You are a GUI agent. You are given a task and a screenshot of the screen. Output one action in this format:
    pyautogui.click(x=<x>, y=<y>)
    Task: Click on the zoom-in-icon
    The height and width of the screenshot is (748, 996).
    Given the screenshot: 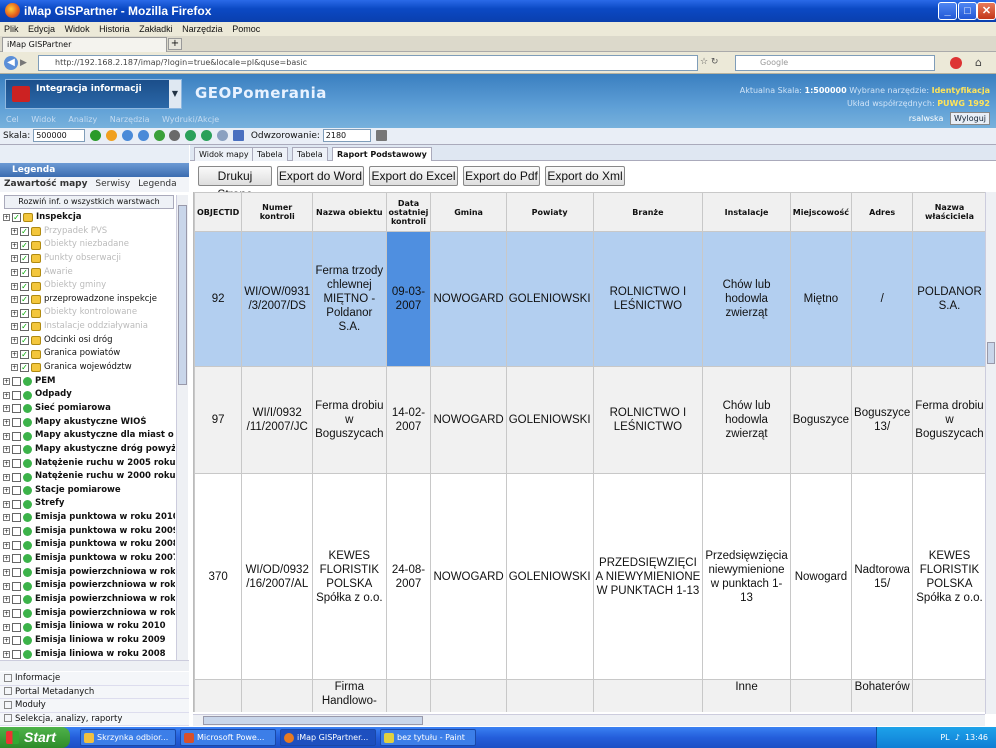 What is the action you would take?
    pyautogui.click(x=127, y=135)
    